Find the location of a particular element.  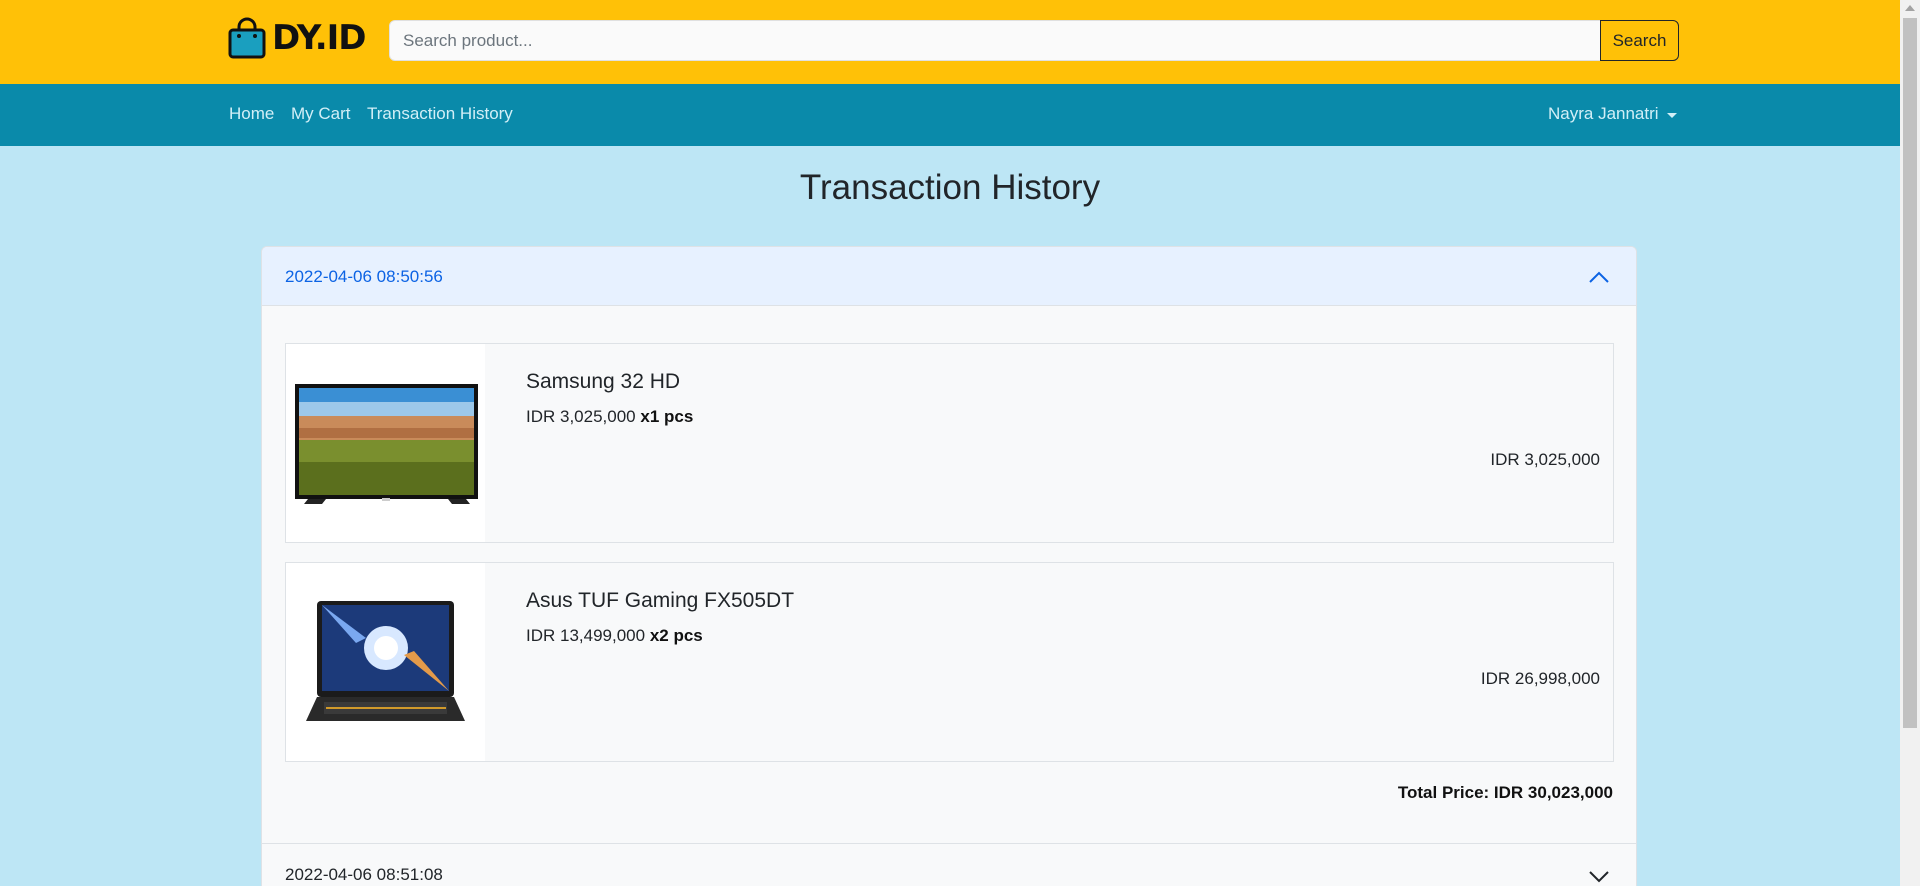

brand-bar: DY.ID Search is located at coordinates (950, 42).